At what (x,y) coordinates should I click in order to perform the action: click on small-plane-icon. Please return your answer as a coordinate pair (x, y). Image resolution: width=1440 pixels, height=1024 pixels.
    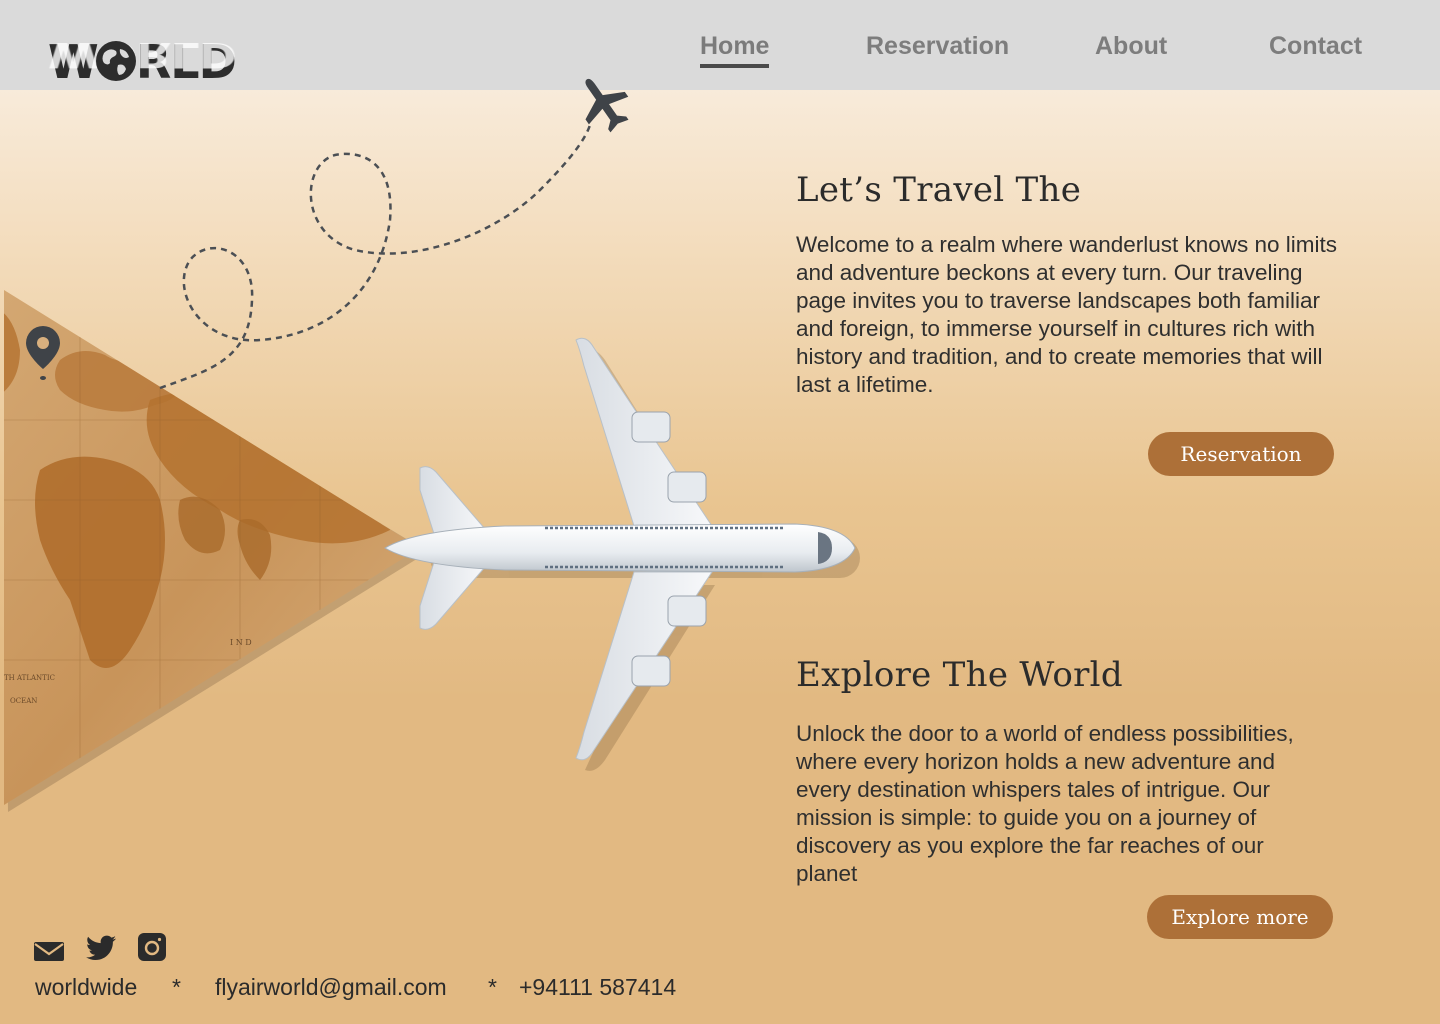
    Looking at the image, I should click on (607, 105).